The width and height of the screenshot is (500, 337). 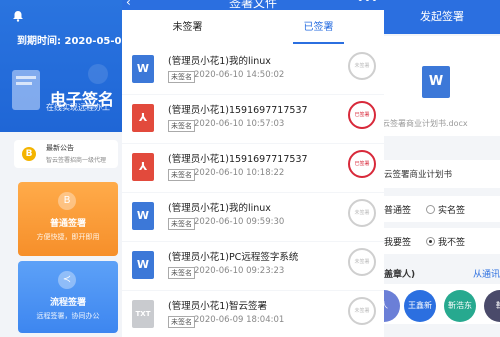 I want to click on announcement-bar: B 最新公告 智云签署招商一级代理, so click(x=66, y=154).